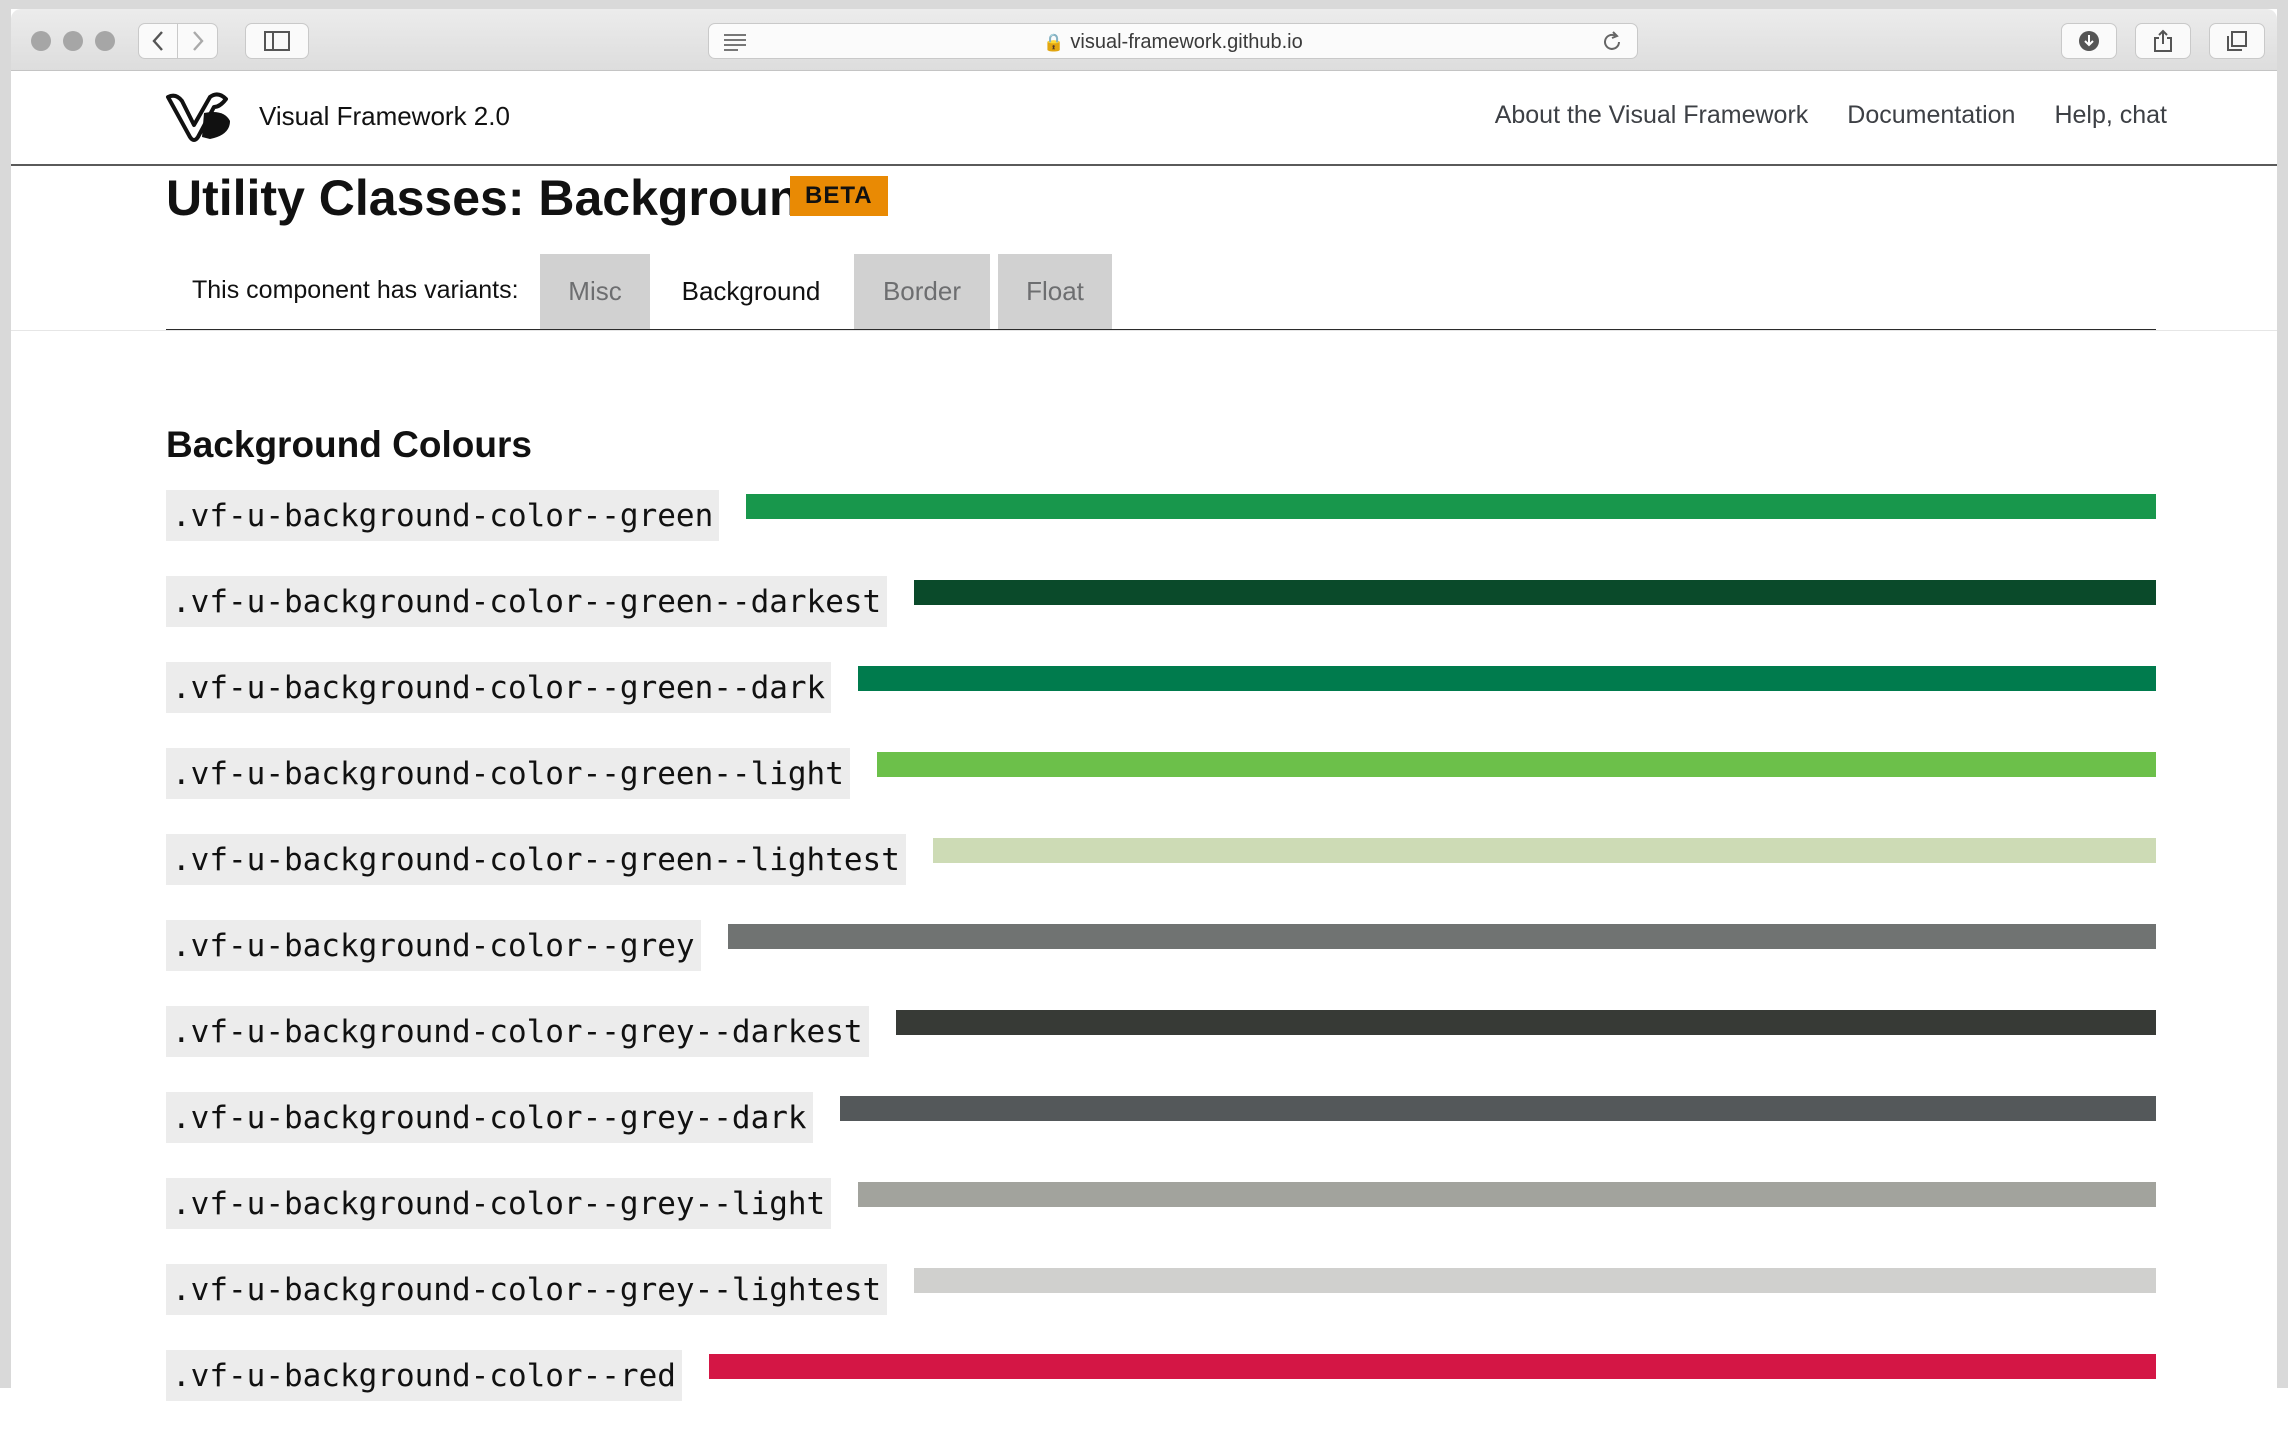 The width and height of the screenshot is (2288, 1436). I want to click on swatch-class-name: .vf-u-background-color--grey--light, so click(499, 1203).